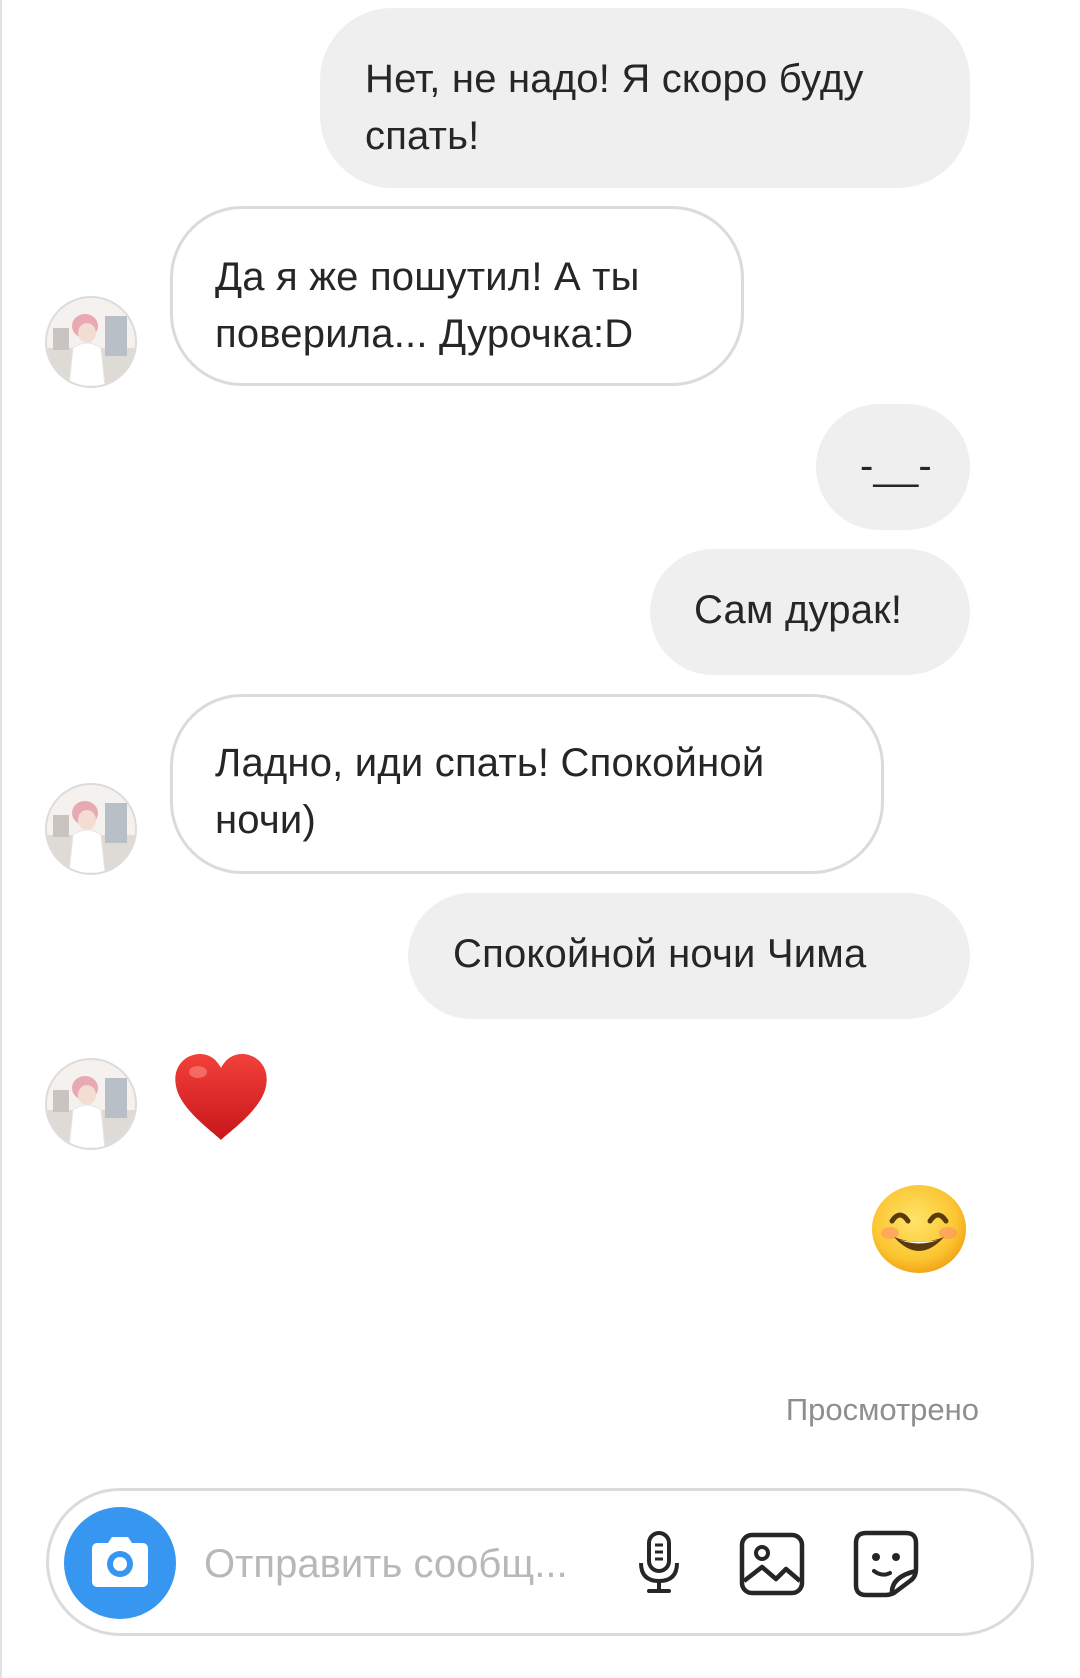 The height and width of the screenshot is (1678, 1080). I want to click on sticker-button, so click(886, 1563).